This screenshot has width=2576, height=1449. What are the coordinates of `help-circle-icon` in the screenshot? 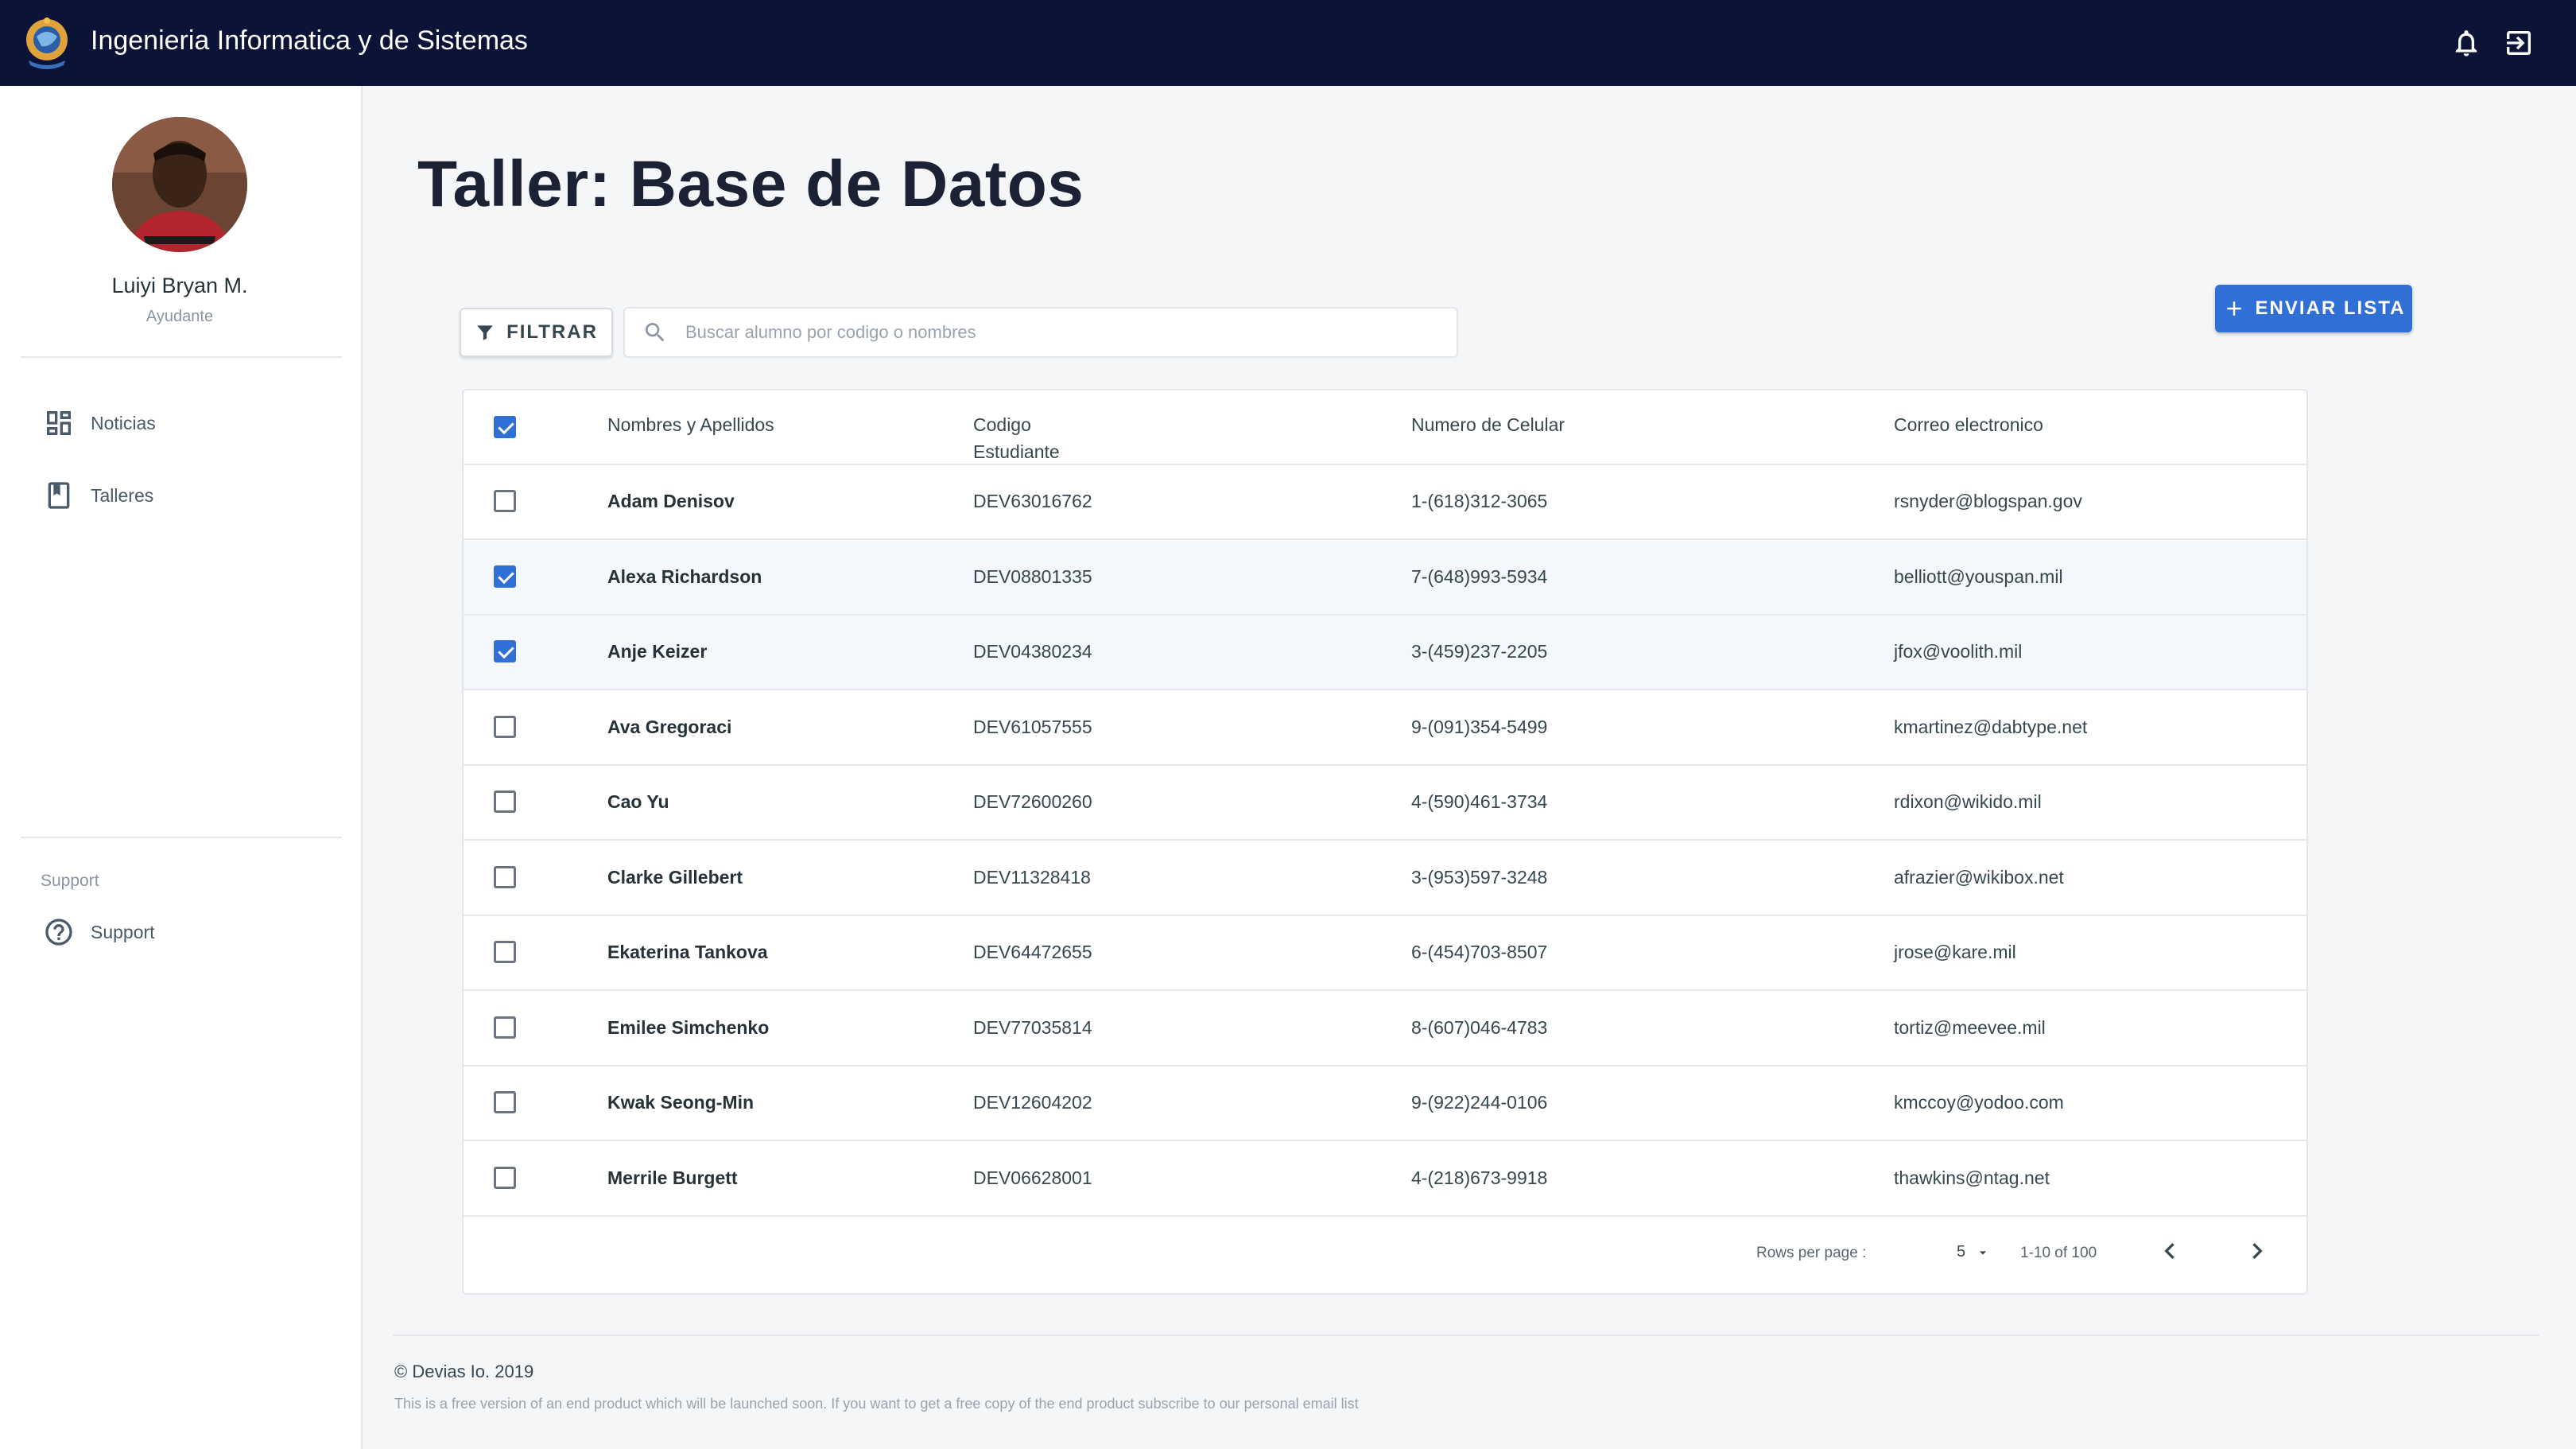 It's located at (58, 932).